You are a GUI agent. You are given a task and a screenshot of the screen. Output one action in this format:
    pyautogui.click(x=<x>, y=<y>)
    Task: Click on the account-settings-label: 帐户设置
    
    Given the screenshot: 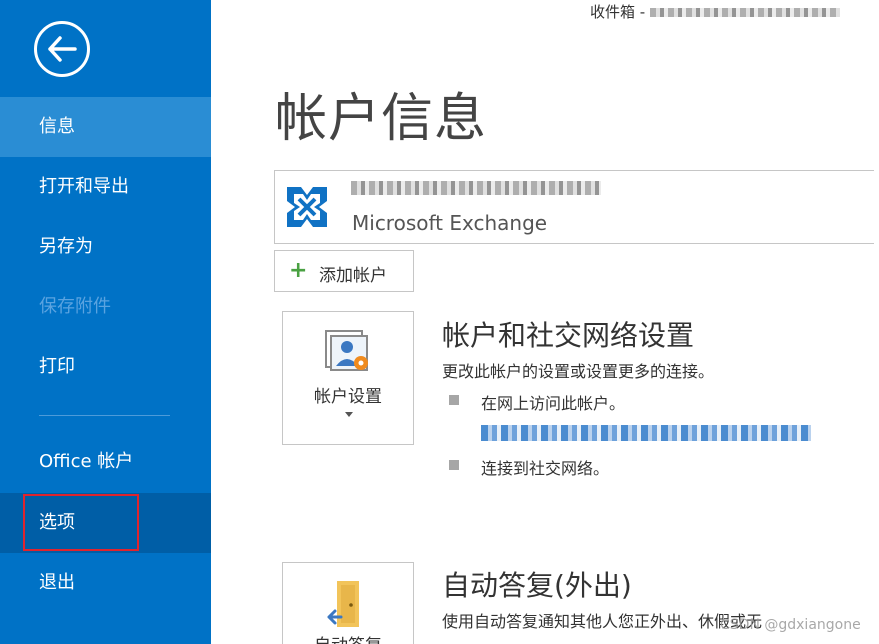 What is the action you would take?
    pyautogui.click(x=348, y=397)
    